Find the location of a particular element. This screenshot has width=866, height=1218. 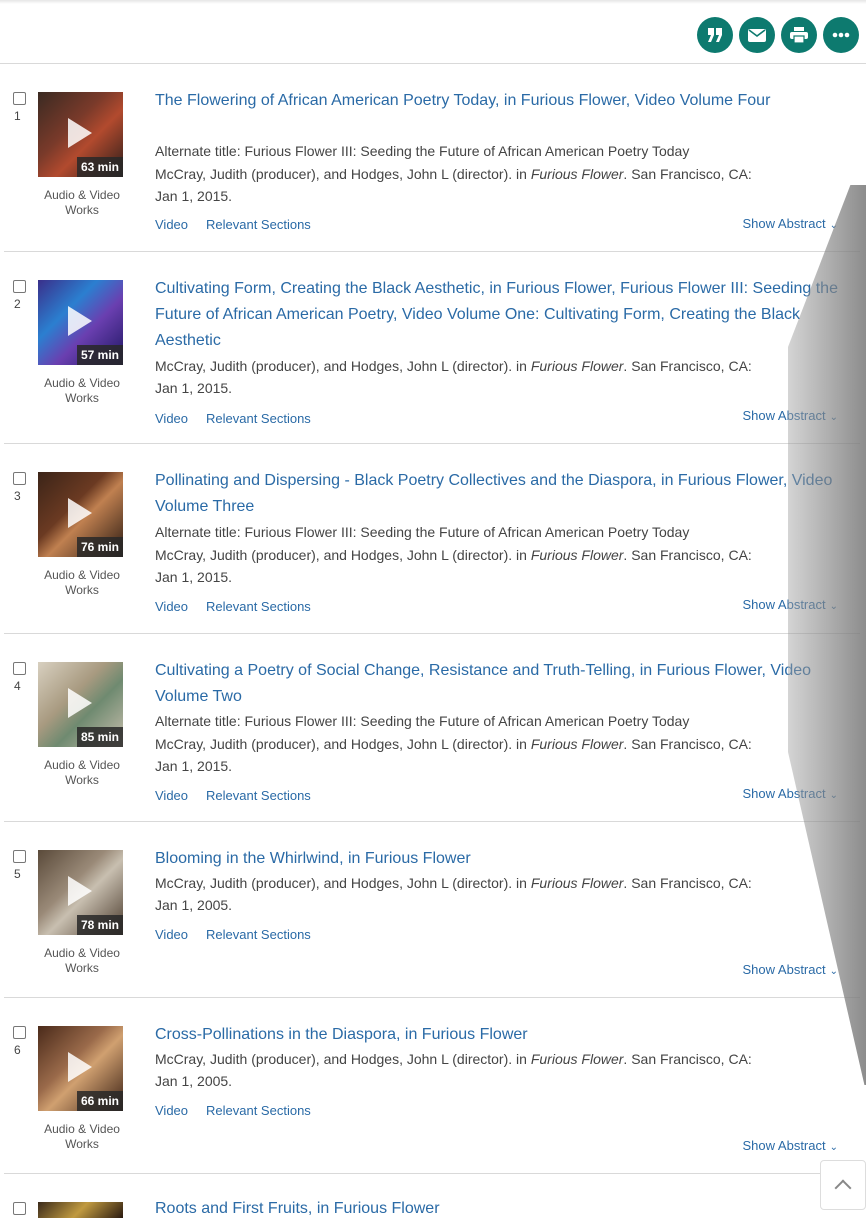

result-number: 4 is located at coordinates (17, 686).